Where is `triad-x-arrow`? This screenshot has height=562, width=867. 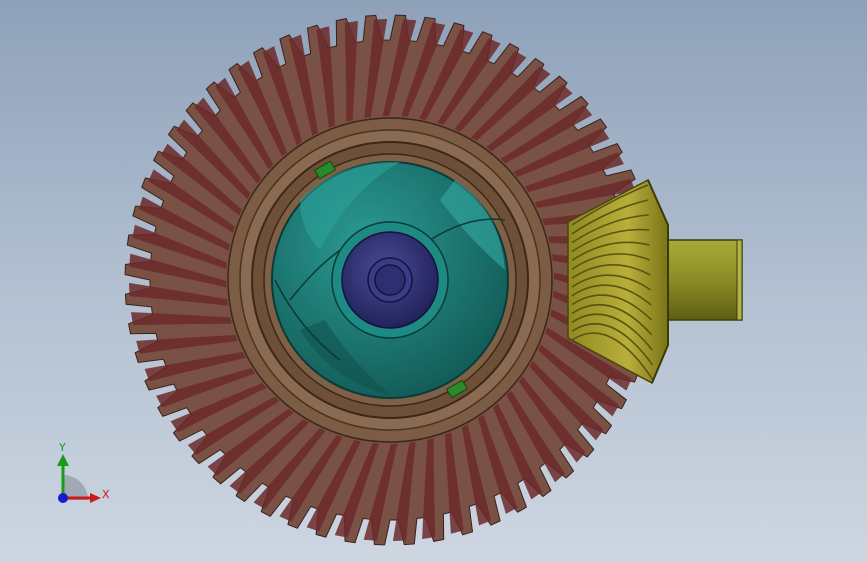 triad-x-arrow is located at coordinates (95, 498).